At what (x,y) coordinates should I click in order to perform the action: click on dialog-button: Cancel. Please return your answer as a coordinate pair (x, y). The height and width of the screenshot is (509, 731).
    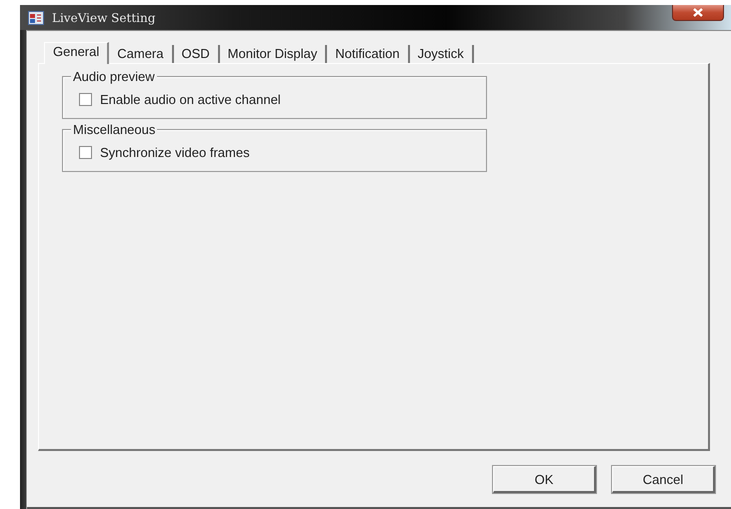
    Looking at the image, I should click on (663, 479).